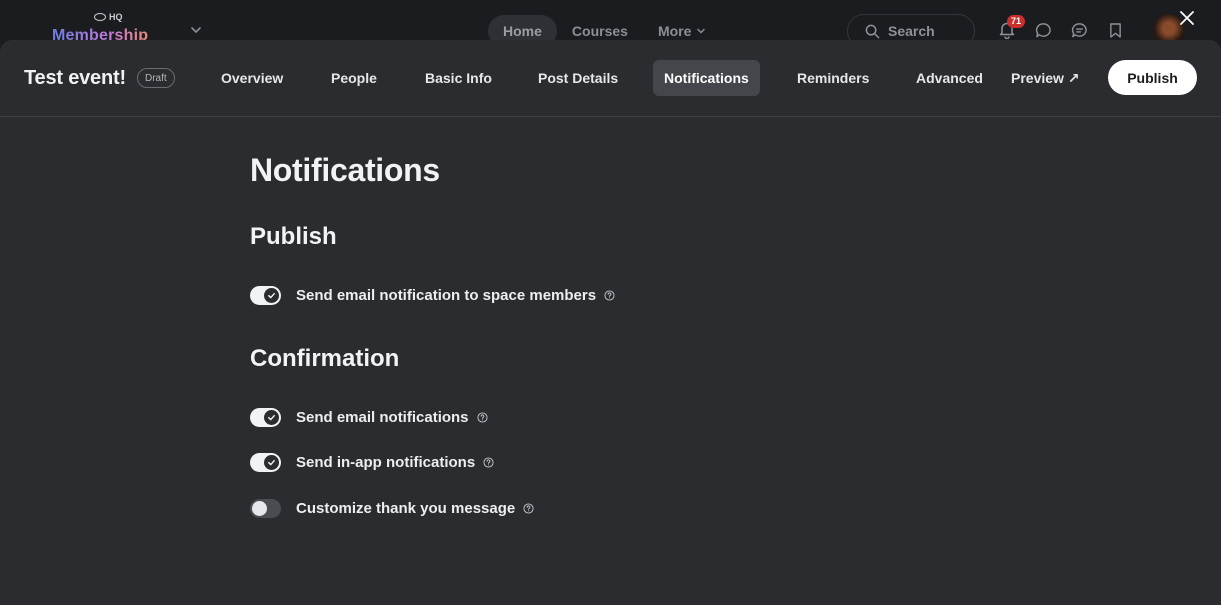 The height and width of the screenshot is (605, 1221). I want to click on header-icons: 71, so click(1061, 27).